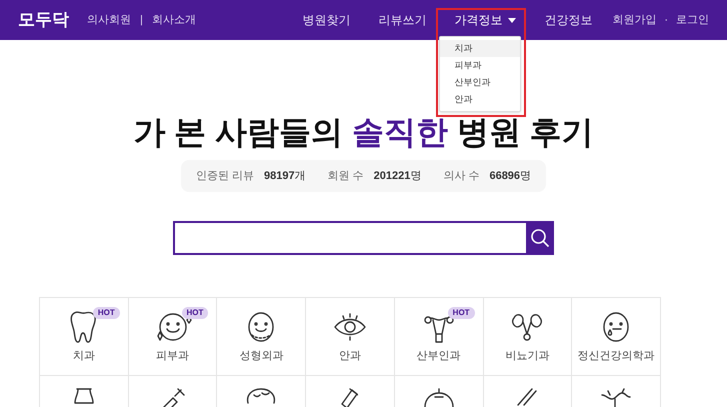  What do you see at coordinates (346, 176) in the screenshot?
I see `stat-label: 회원 수` at bounding box center [346, 176].